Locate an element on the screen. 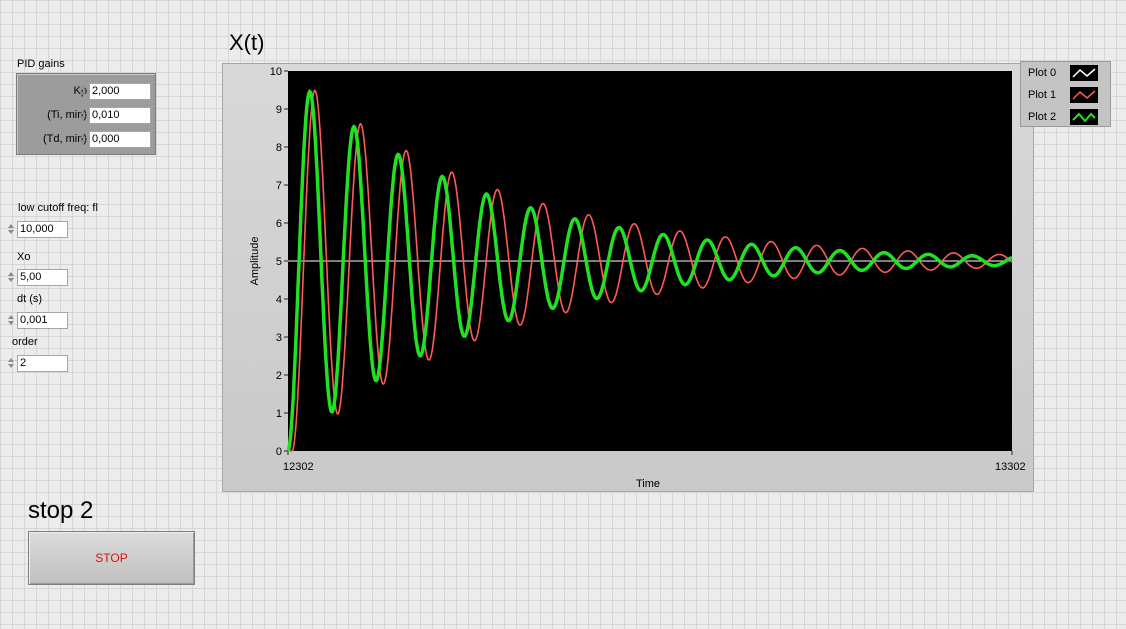 This screenshot has width=1126, height=629. td-row: (Td, min) 0,000 is located at coordinates (86, 140).